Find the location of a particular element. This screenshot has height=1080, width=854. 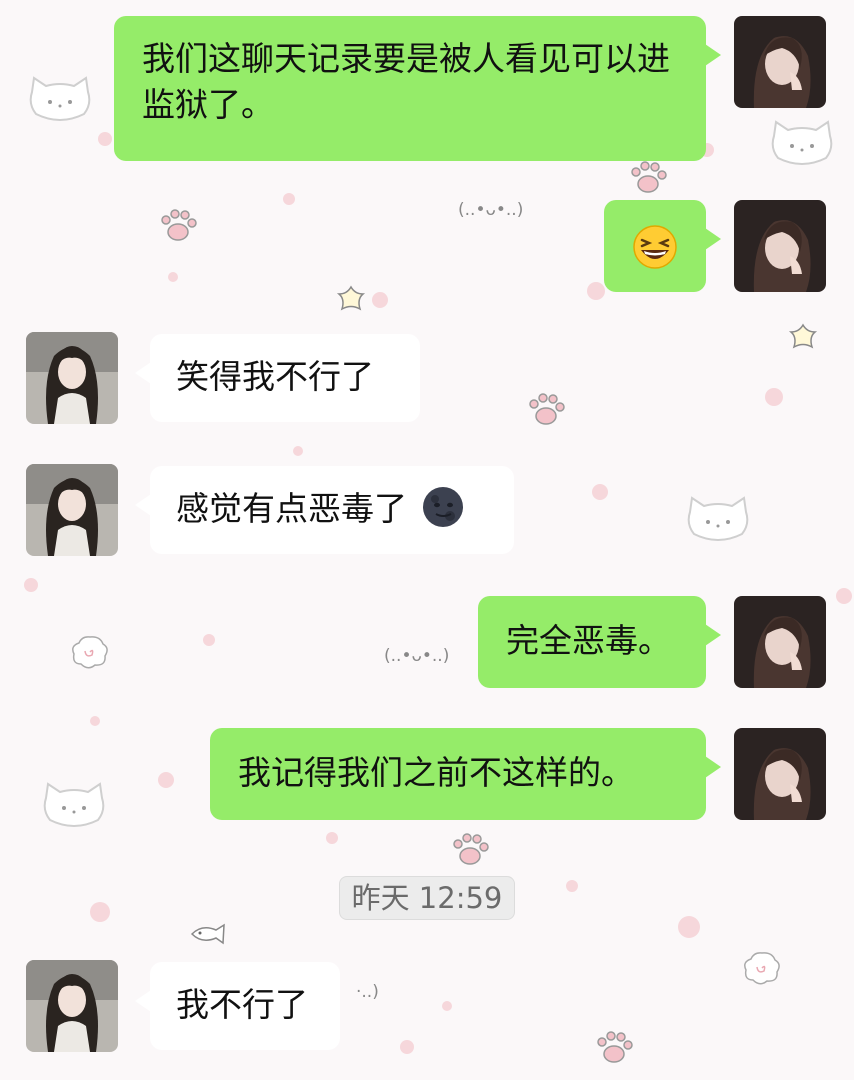

outgoing-message-bubble: 我记得我们之前不这样的。 is located at coordinates (465, 774).